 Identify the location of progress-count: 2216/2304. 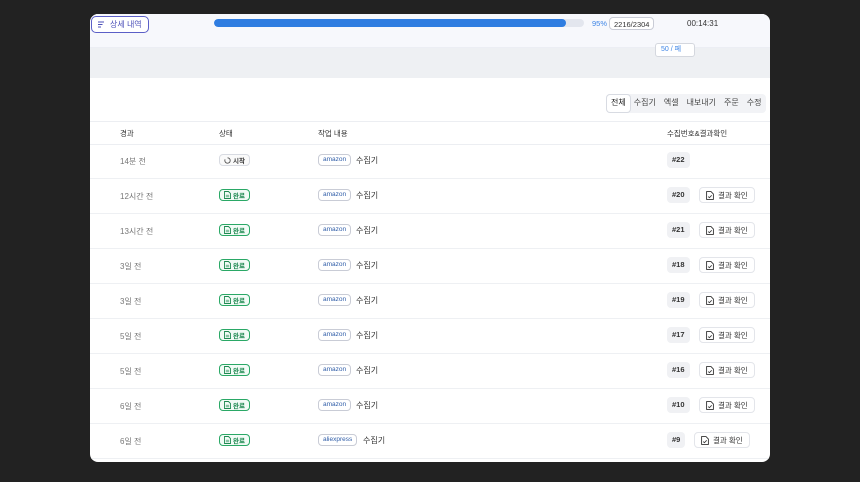
(632, 23).